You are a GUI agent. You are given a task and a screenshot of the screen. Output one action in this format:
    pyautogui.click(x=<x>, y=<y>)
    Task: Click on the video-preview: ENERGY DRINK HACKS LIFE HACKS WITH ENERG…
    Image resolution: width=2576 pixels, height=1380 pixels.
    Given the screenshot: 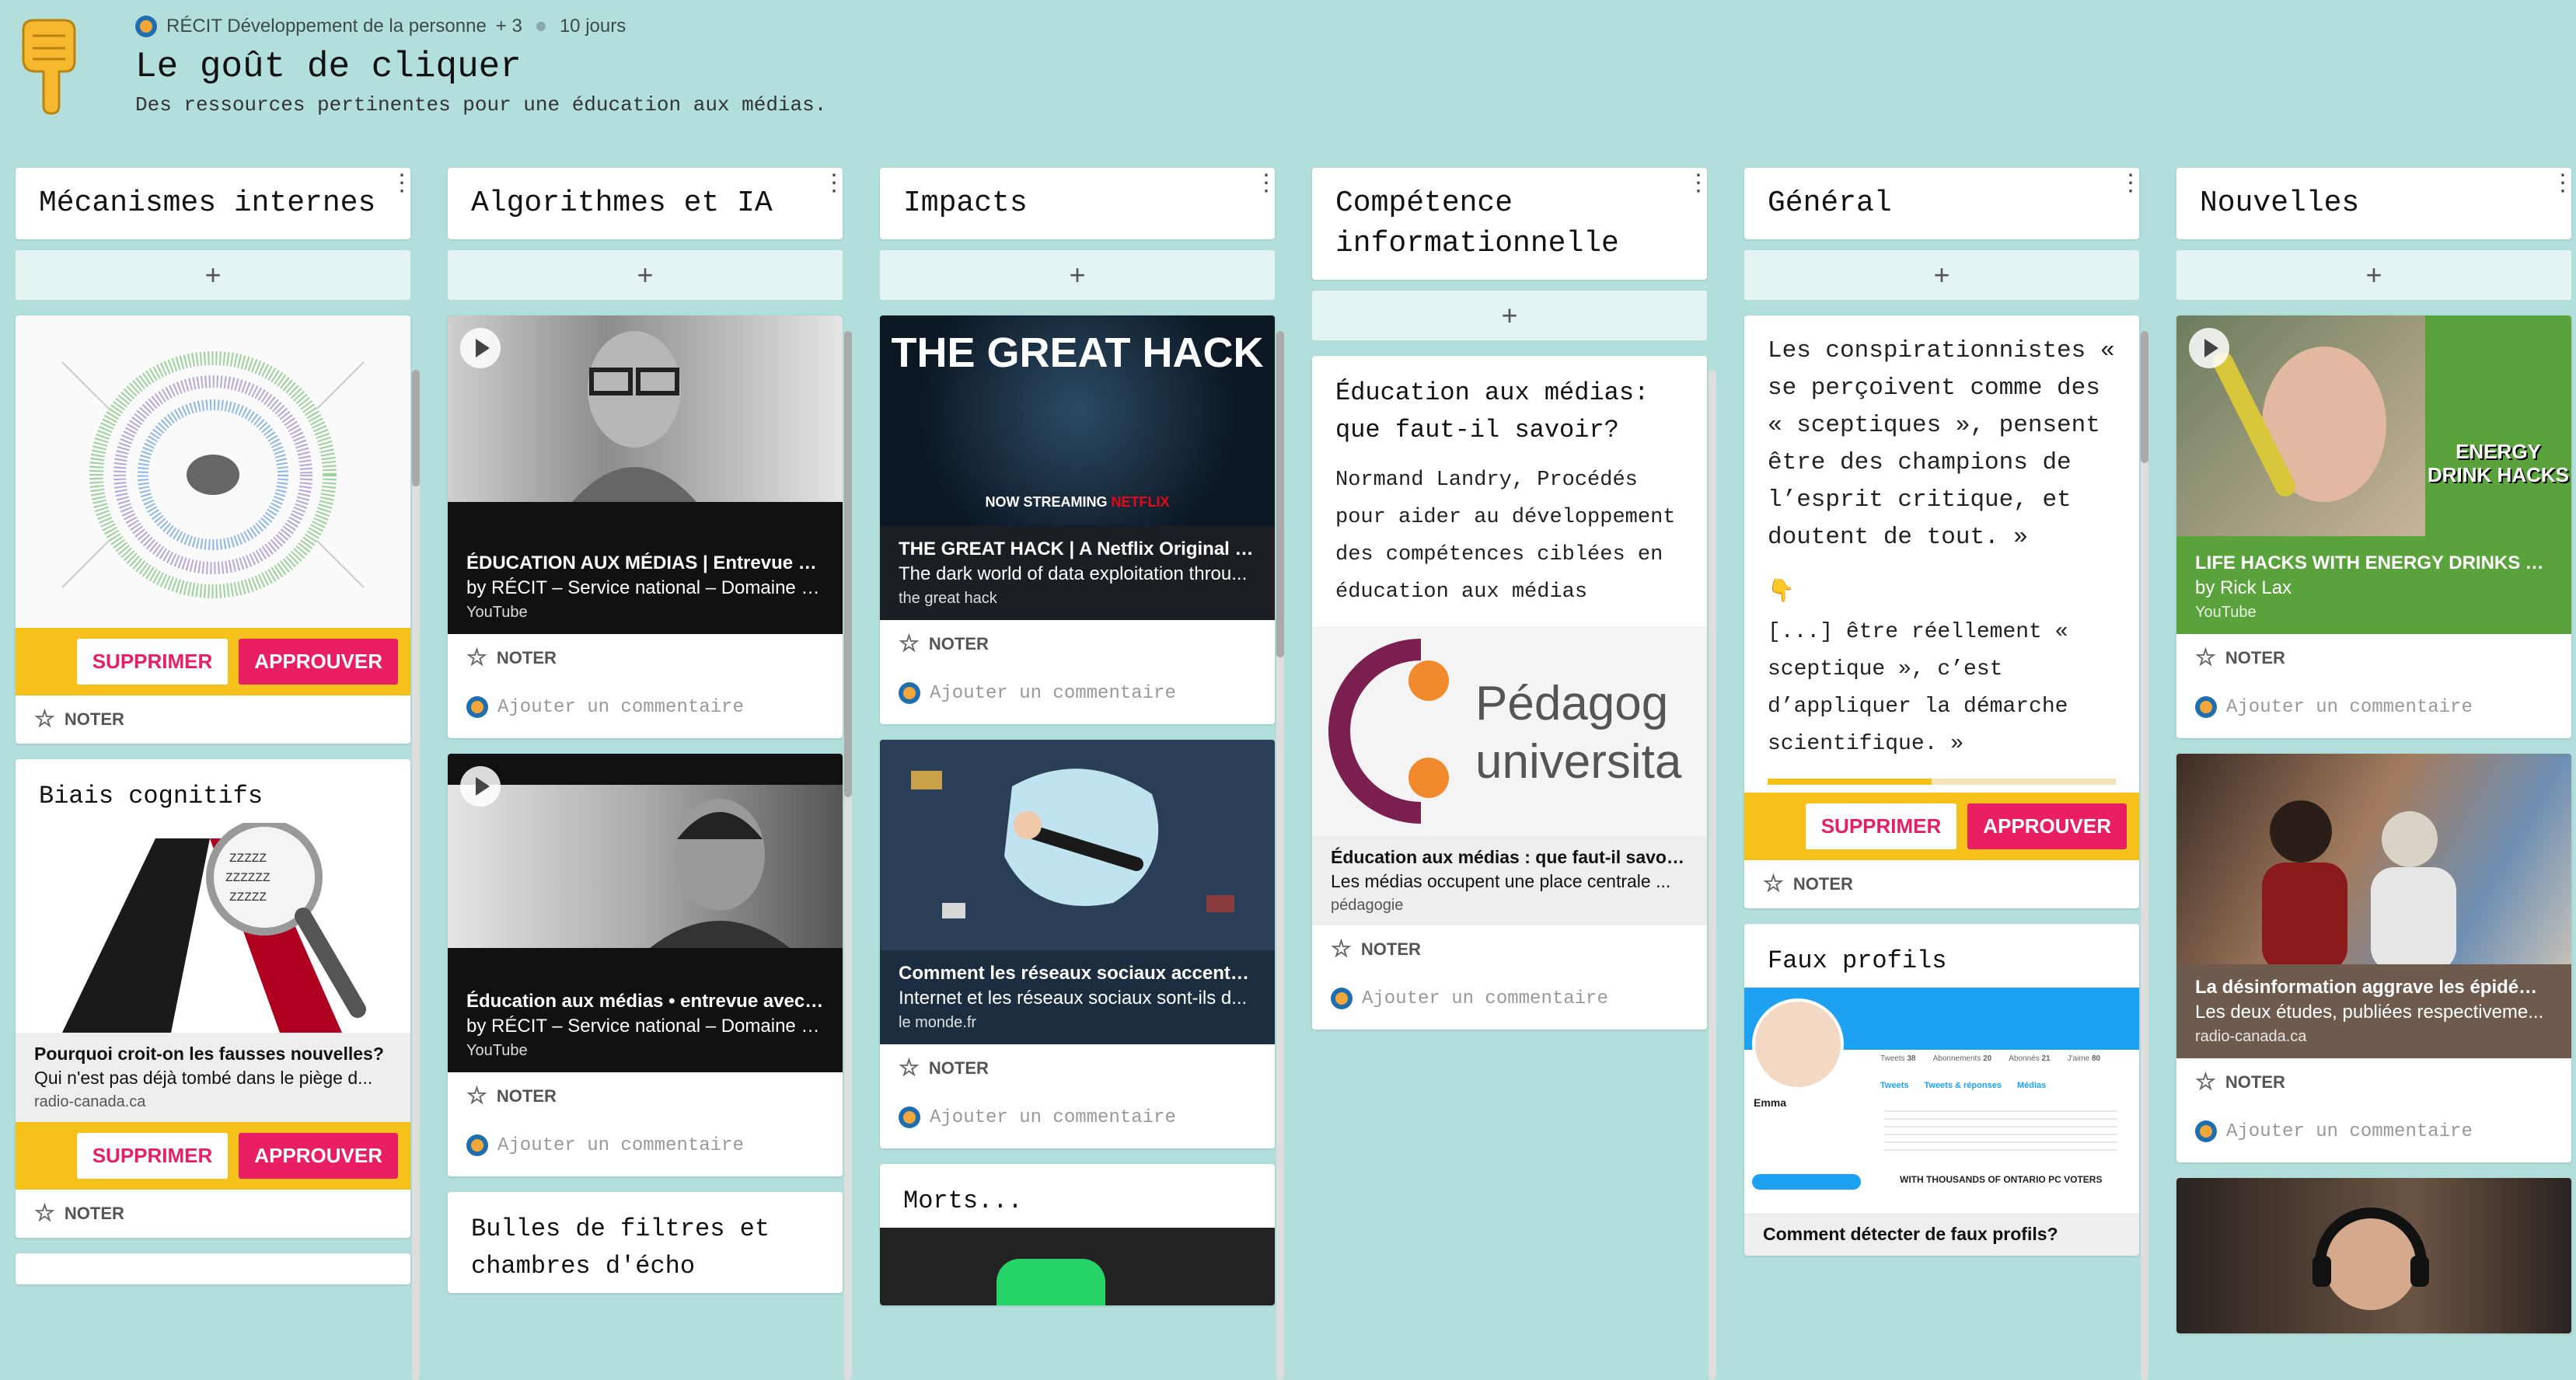 What is the action you would take?
    pyautogui.click(x=2374, y=474)
    